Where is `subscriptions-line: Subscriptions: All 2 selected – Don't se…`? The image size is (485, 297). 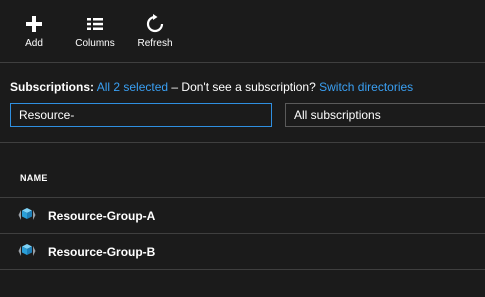 subscriptions-line: Subscriptions: All 2 selected – Don't se… is located at coordinates (211, 87).